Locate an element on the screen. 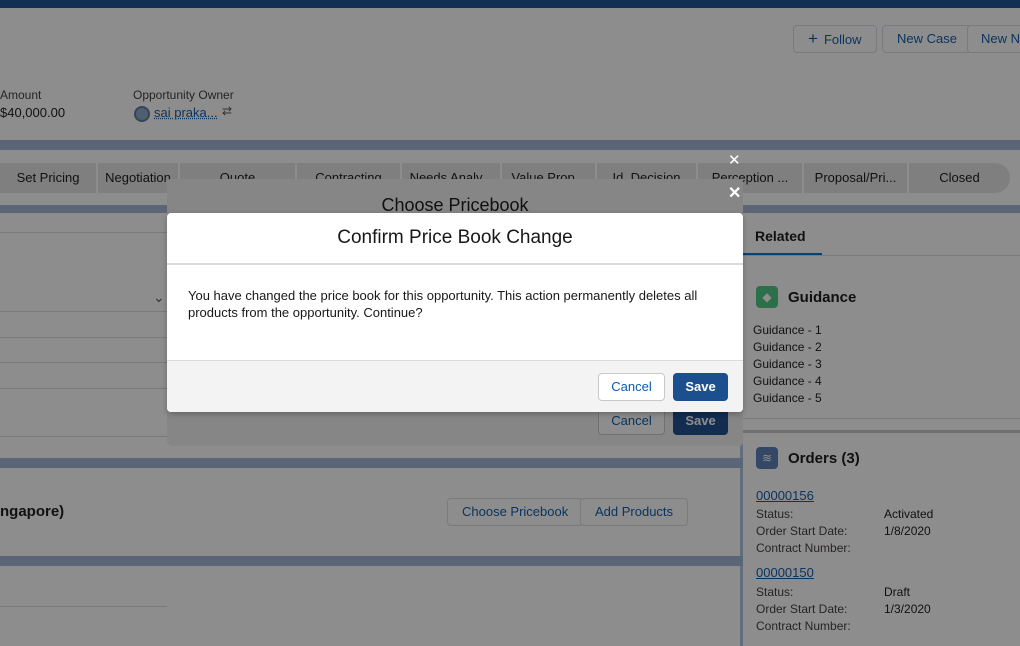 The image size is (1020, 646). modal-header: Confirm Price Book Change is located at coordinates (455, 239).